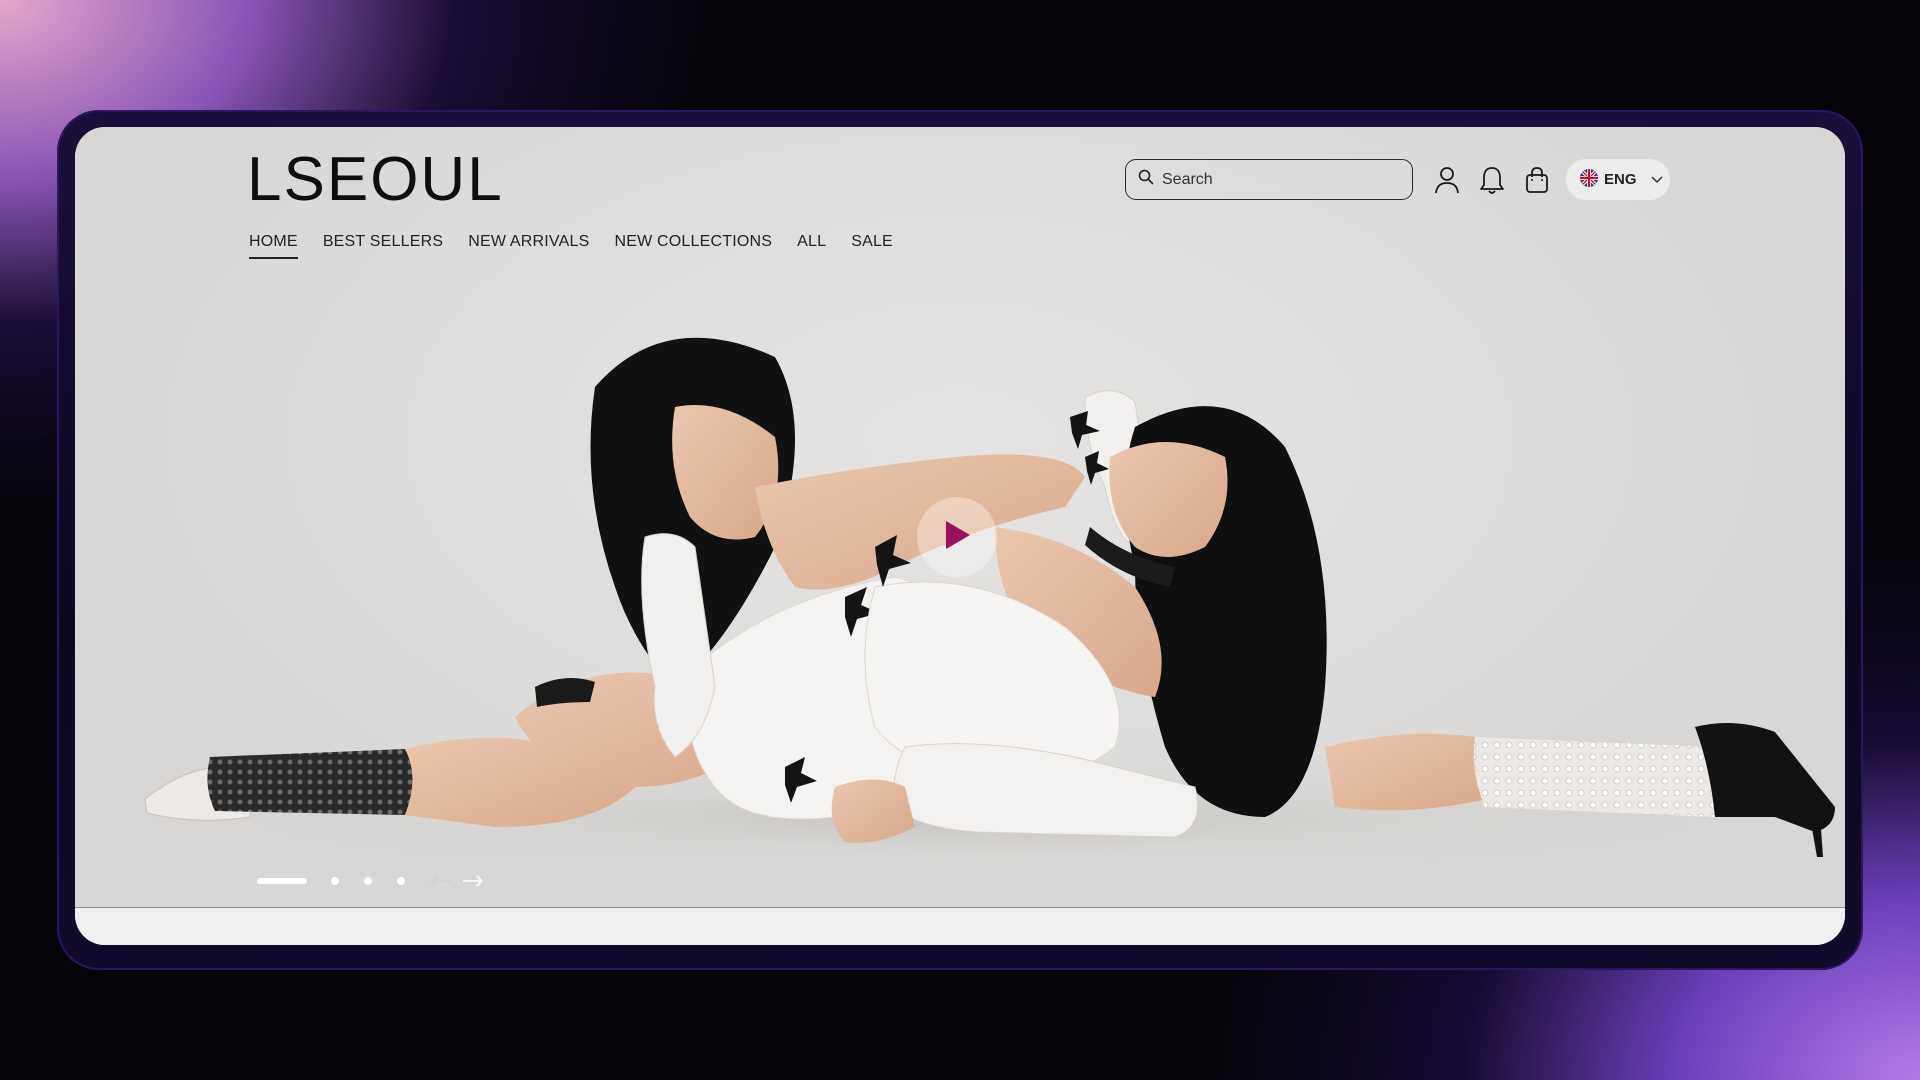 This screenshot has width=1920, height=1080. I want to click on search-icon, so click(1146, 179).